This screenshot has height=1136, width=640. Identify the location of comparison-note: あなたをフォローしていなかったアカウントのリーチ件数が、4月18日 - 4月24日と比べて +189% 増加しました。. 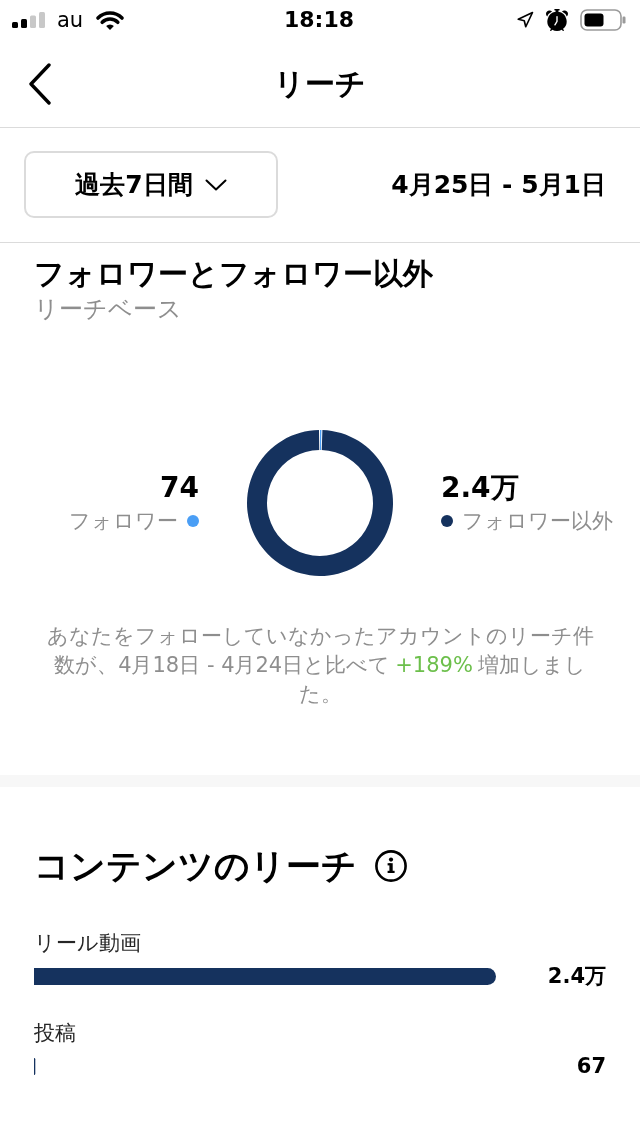
(320, 665).